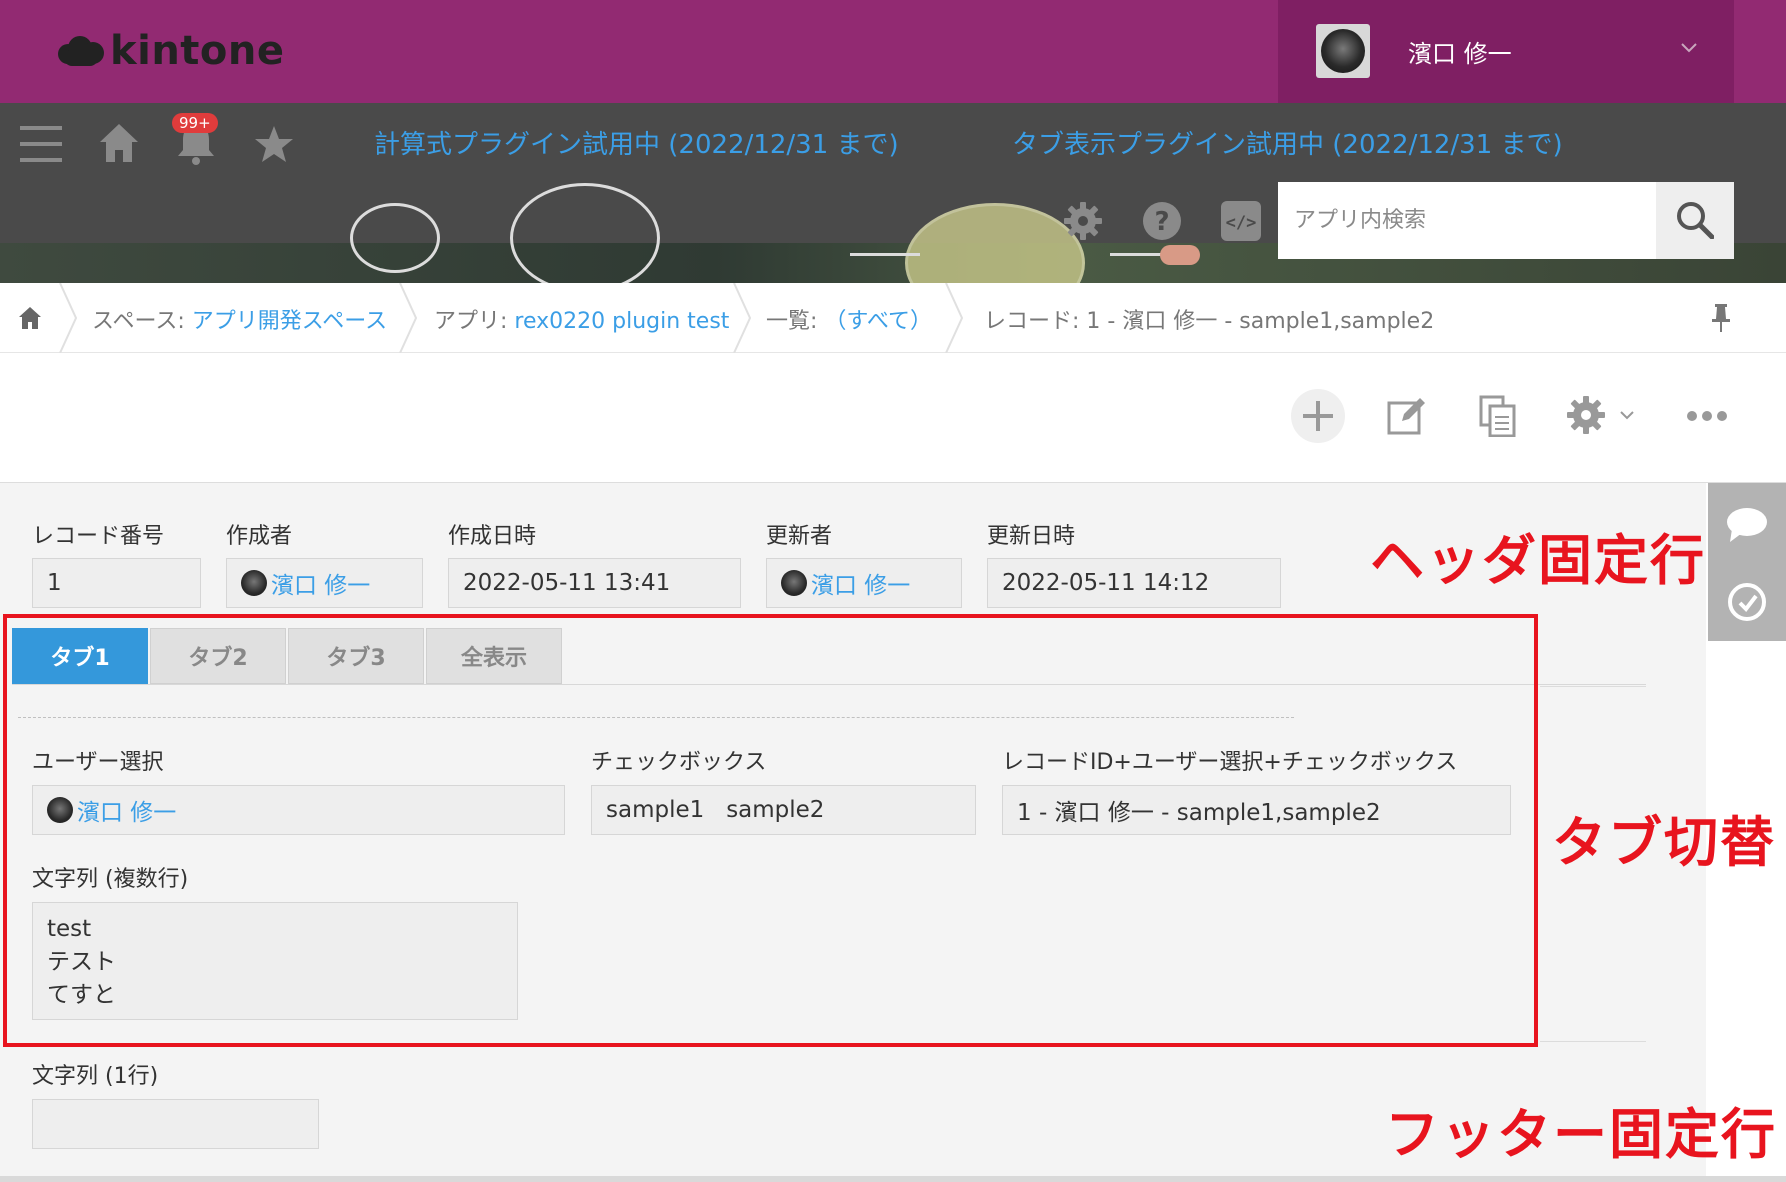  What do you see at coordinates (799, 536) in the screenshot?
I see `updater-label: 更新者` at bounding box center [799, 536].